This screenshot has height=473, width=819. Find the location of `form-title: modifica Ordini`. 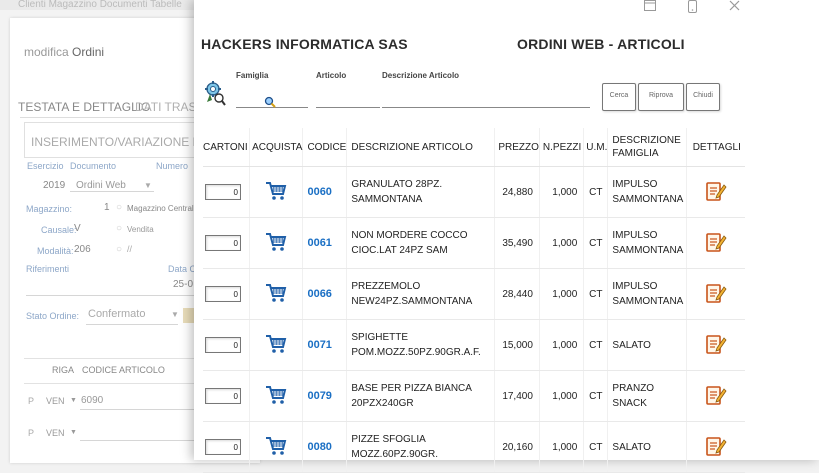

form-title: modifica Ordini is located at coordinates (64, 52).